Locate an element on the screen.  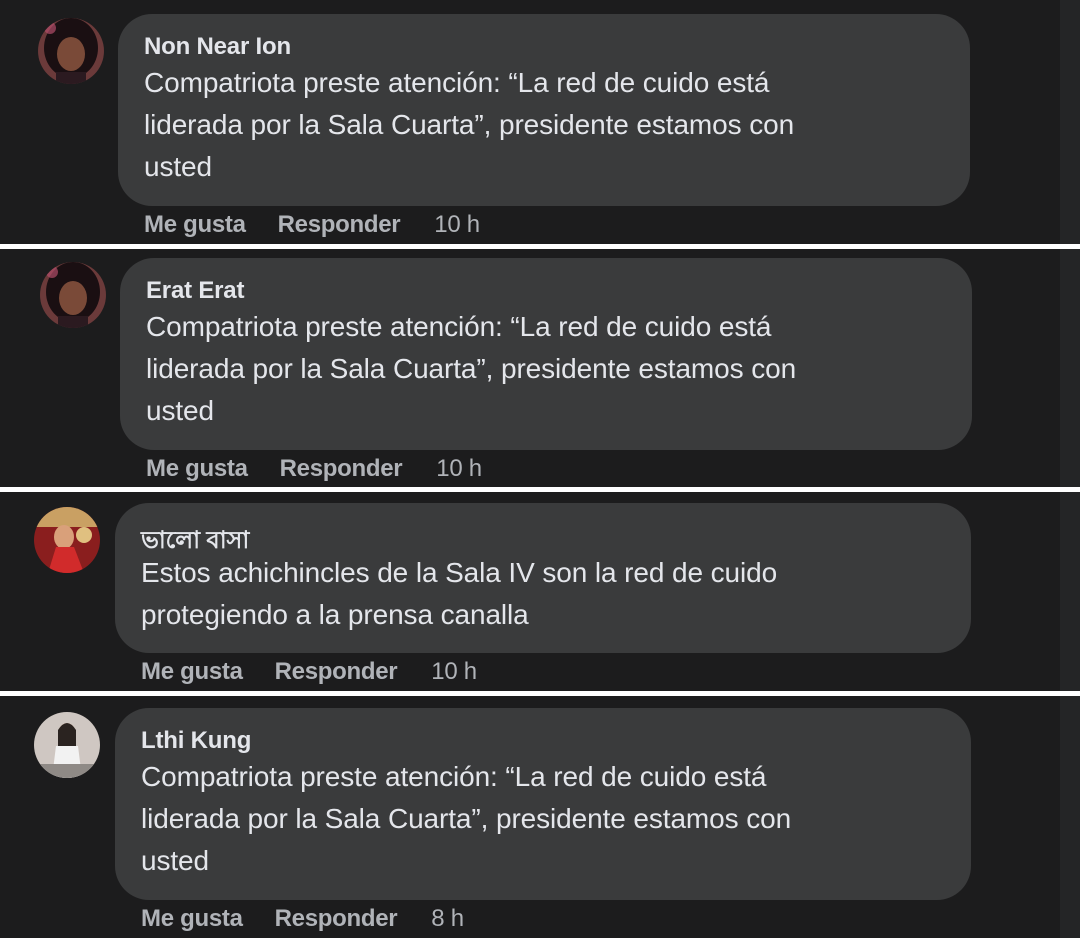
comment-timestamp: 8 h is located at coordinates (447, 919).